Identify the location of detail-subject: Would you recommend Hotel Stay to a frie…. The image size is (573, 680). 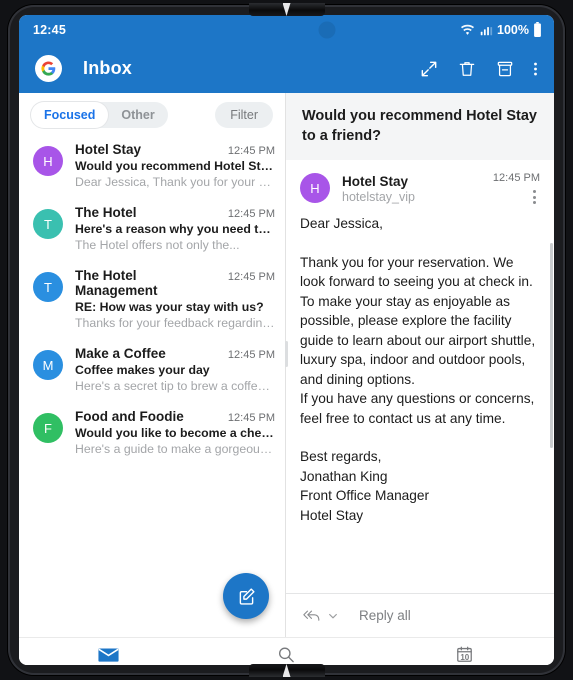
(420, 126).